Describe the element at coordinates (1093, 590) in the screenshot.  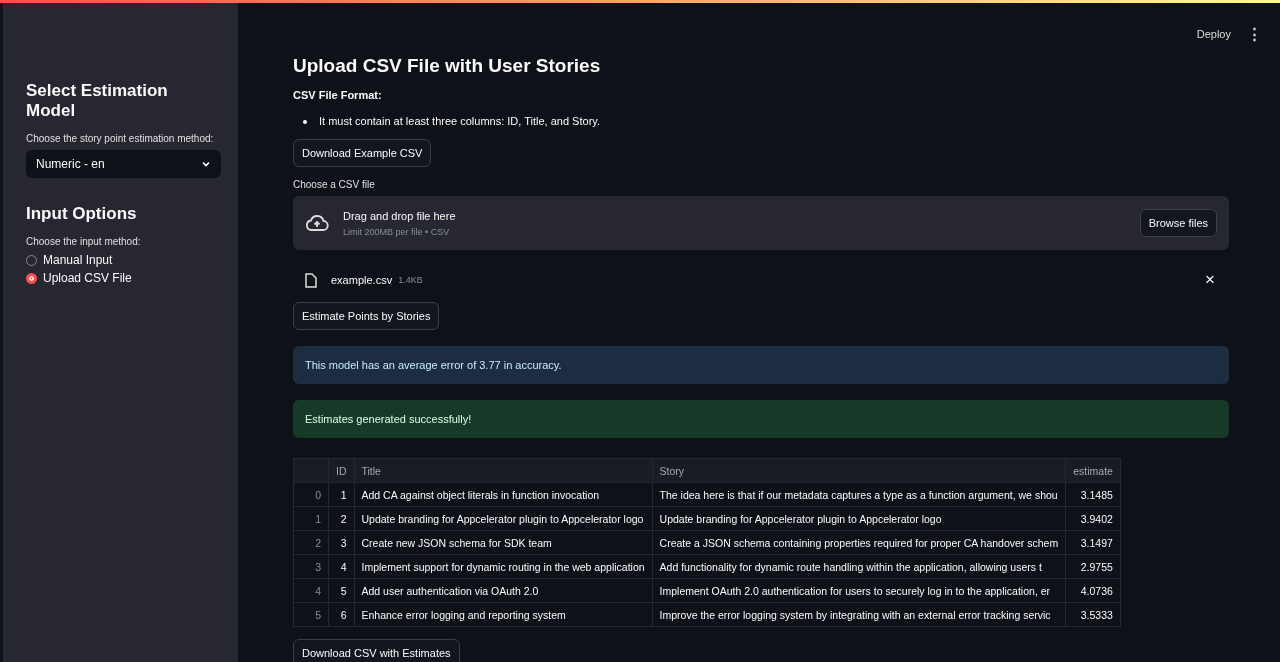
I see `table-cell: 4.0736` at that location.